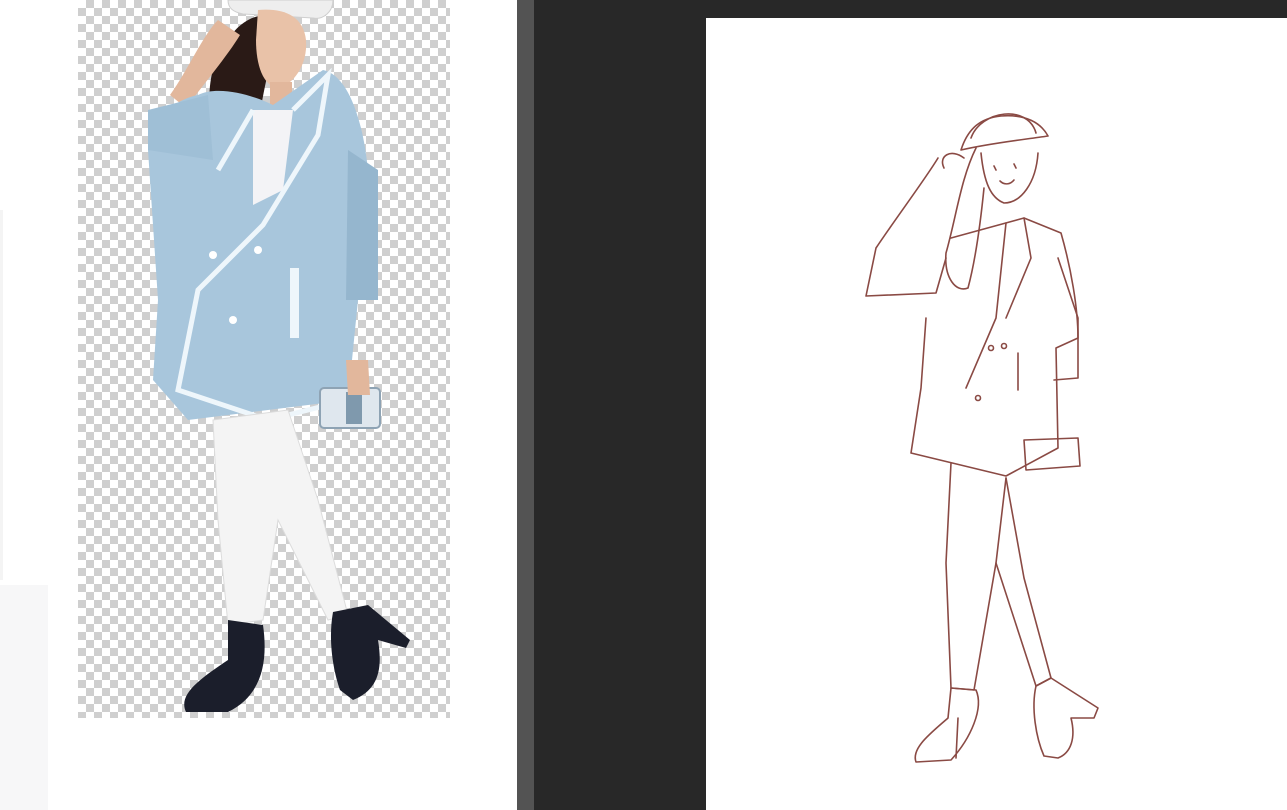  What do you see at coordinates (965, 218) in the screenshot?
I see `sketch-hair` at bounding box center [965, 218].